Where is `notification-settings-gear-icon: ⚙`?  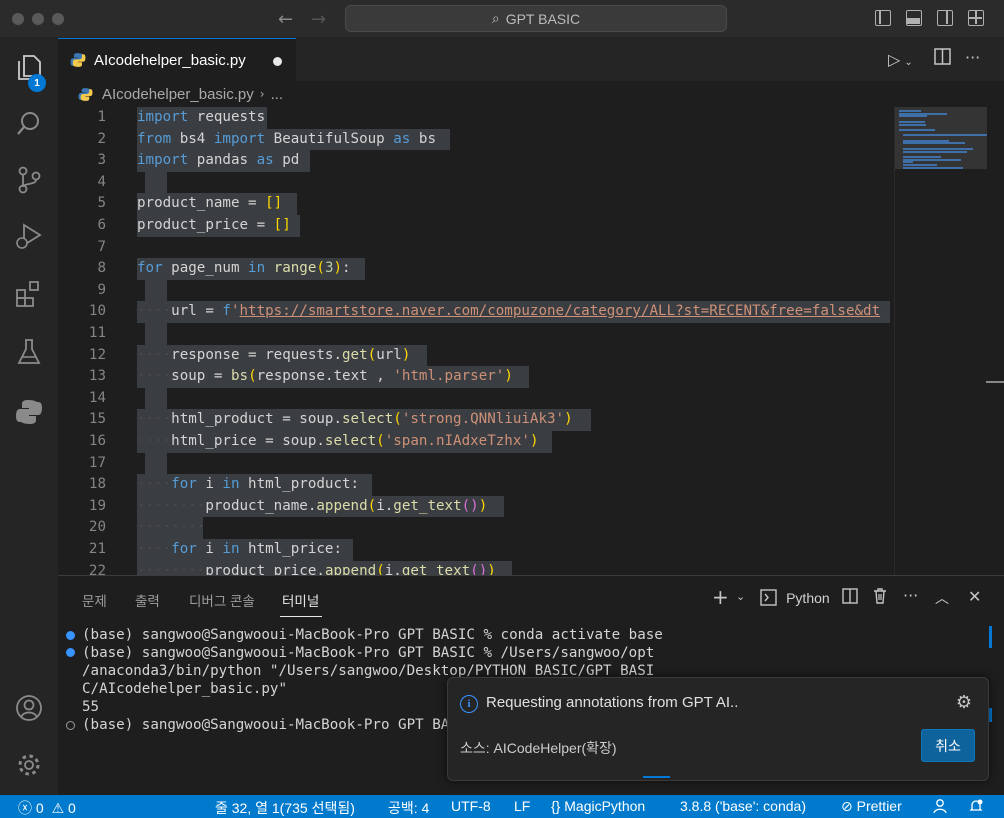
notification-settings-gear-icon: ⚙ is located at coordinates (964, 702).